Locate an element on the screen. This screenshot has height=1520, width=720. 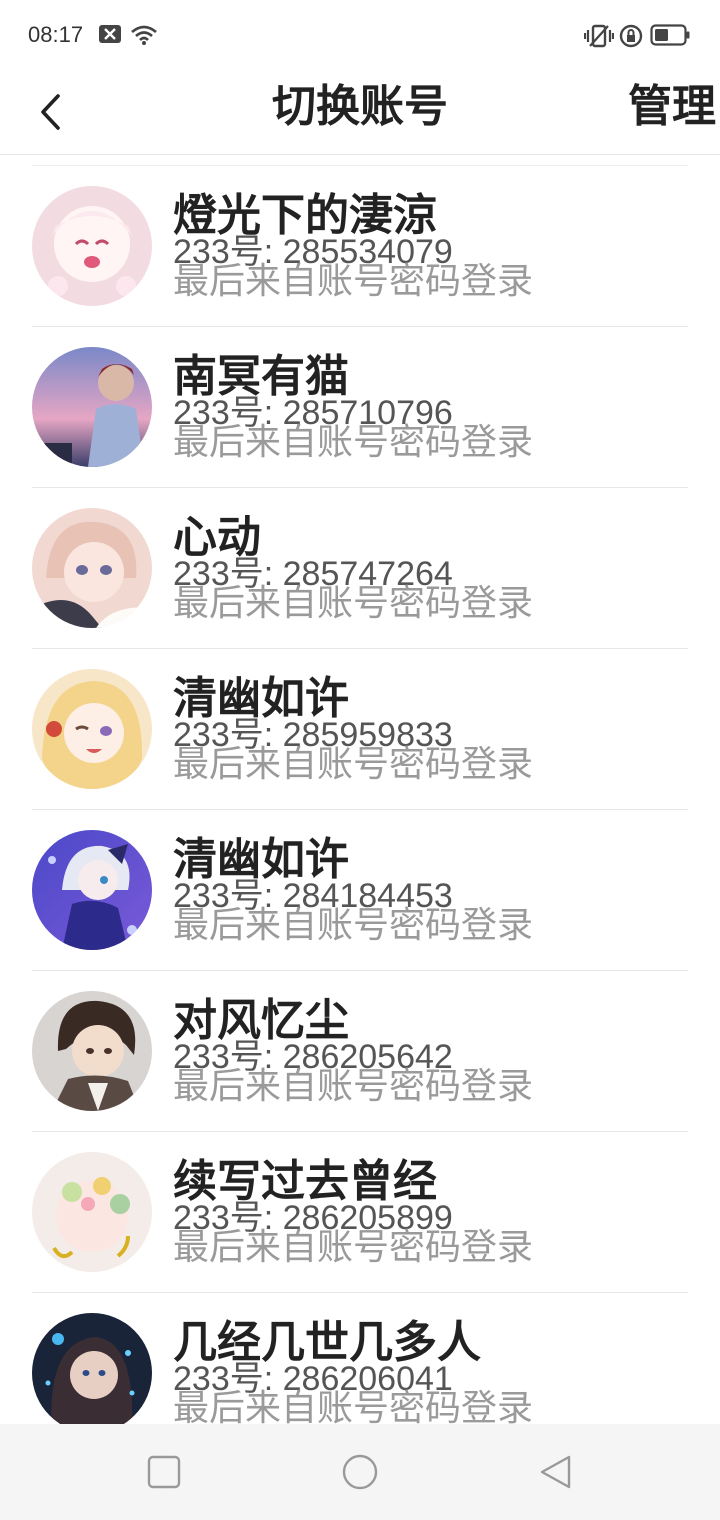
status-time: 08:17 is located at coordinates (56, 34).